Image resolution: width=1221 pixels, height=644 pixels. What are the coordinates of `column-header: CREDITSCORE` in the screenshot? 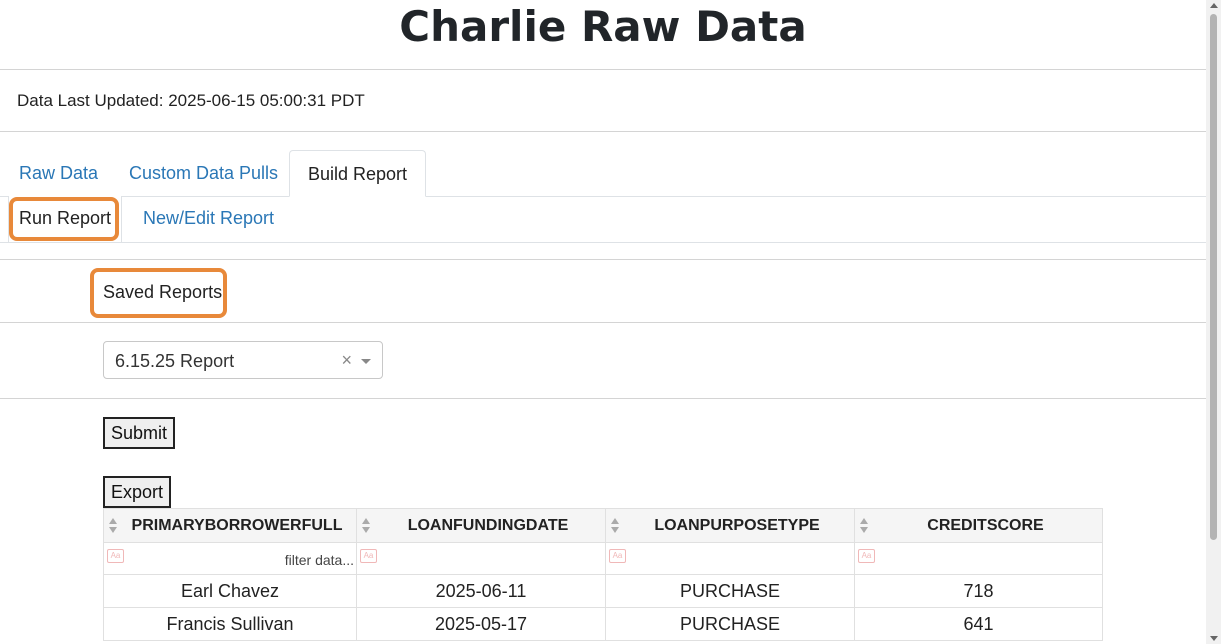 It's located at (978, 525).